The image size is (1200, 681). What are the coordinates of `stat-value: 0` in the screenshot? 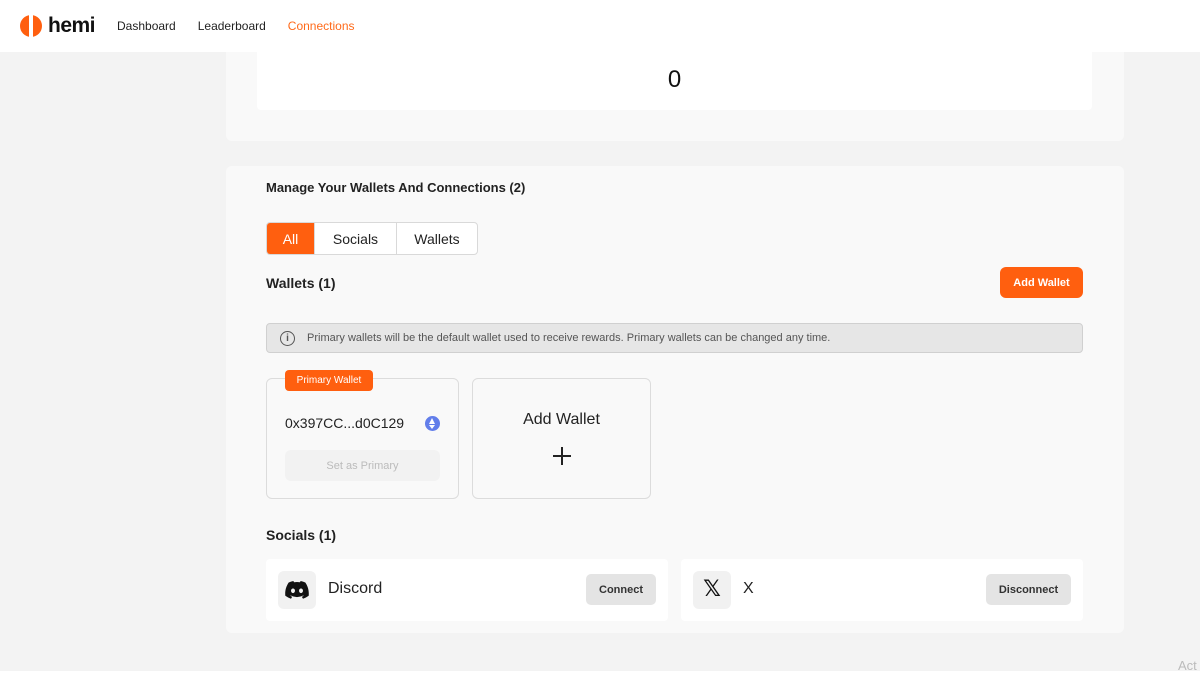 It's located at (674, 79).